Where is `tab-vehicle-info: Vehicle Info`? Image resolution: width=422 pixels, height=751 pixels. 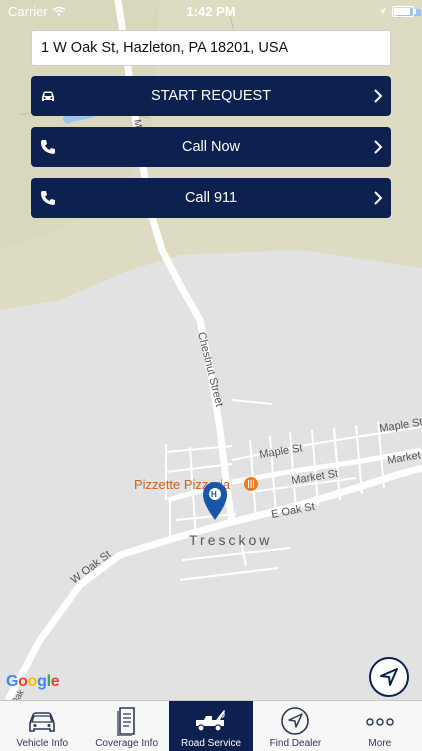 tab-vehicle-info: Vehicle Info is located at coordinates (42, 726).